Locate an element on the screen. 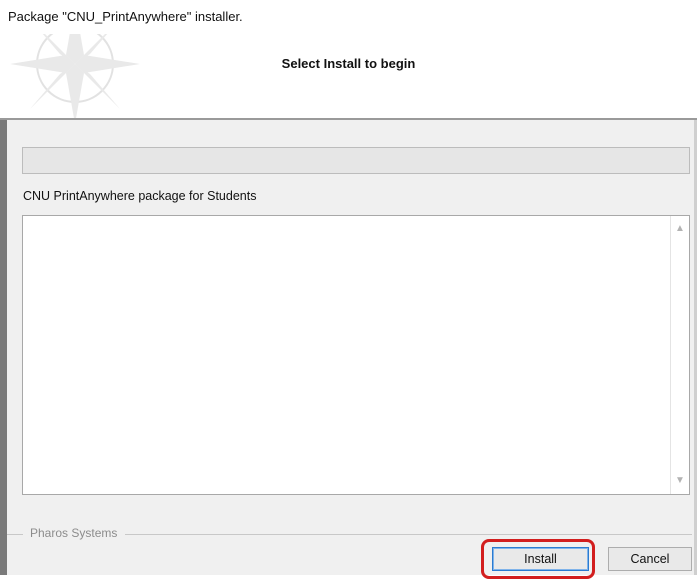 This screenshot has height=579, width=697. install-progress-bar is located at coordinates (356, 160).